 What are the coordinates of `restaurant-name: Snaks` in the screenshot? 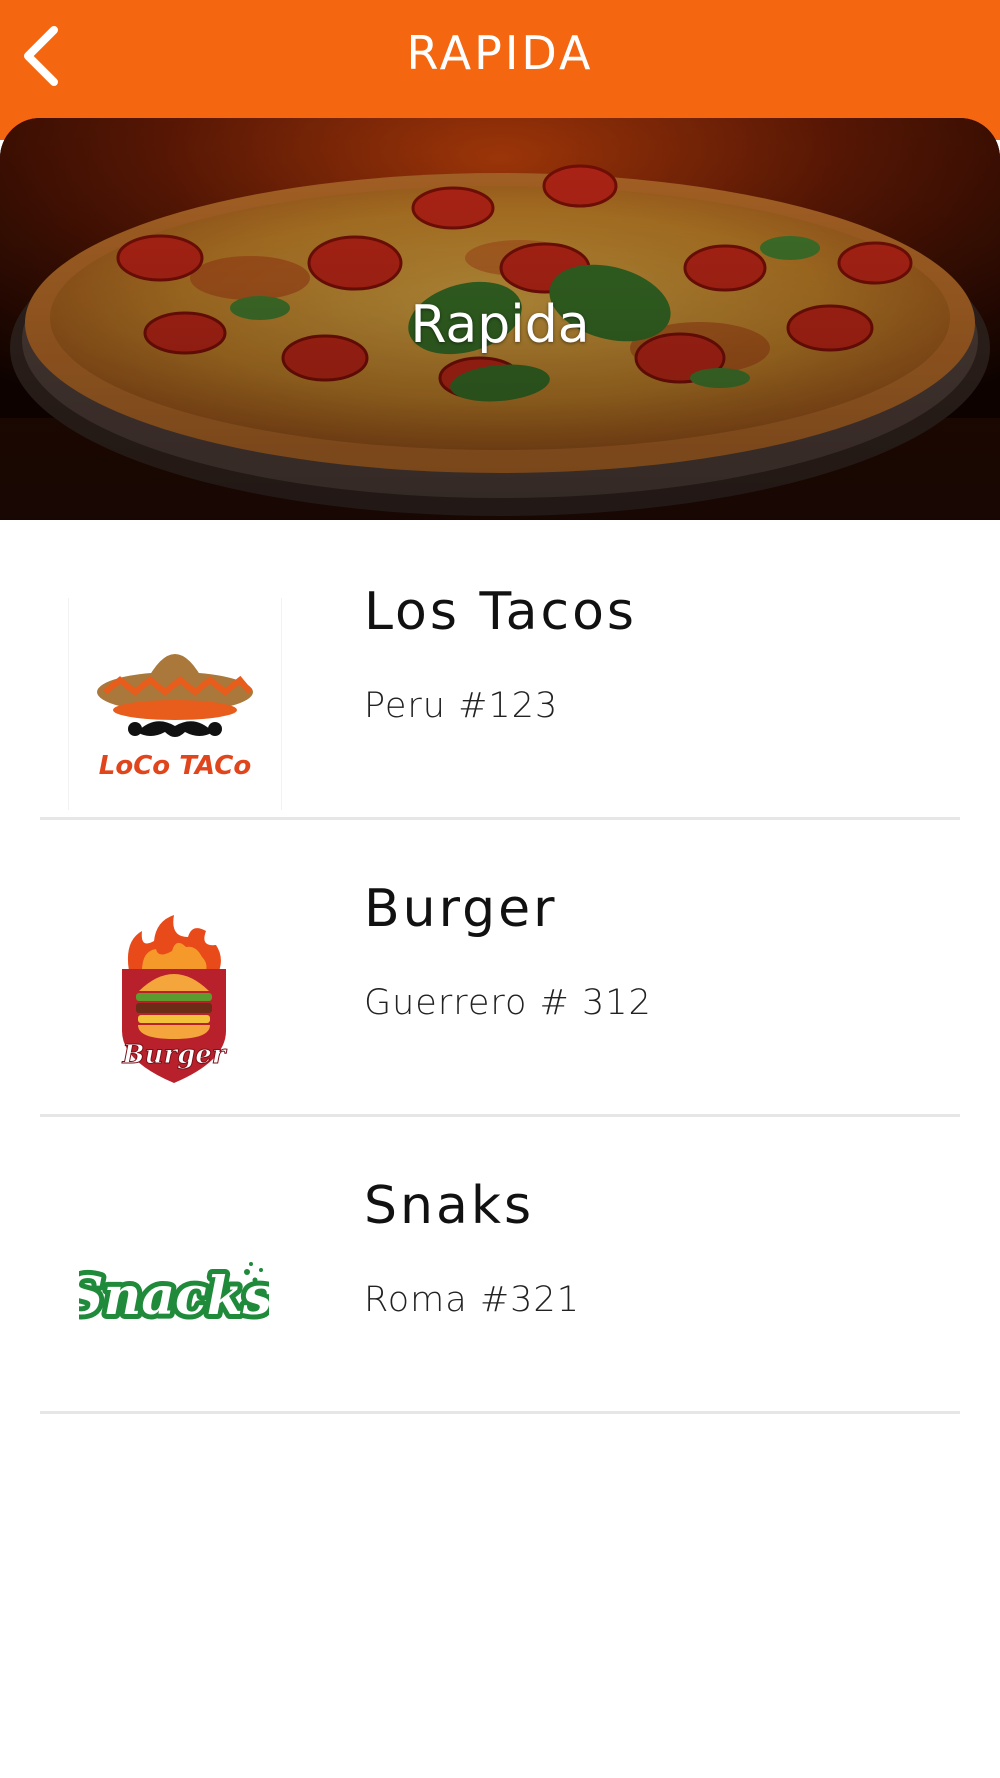 It's located at (449, 1206).